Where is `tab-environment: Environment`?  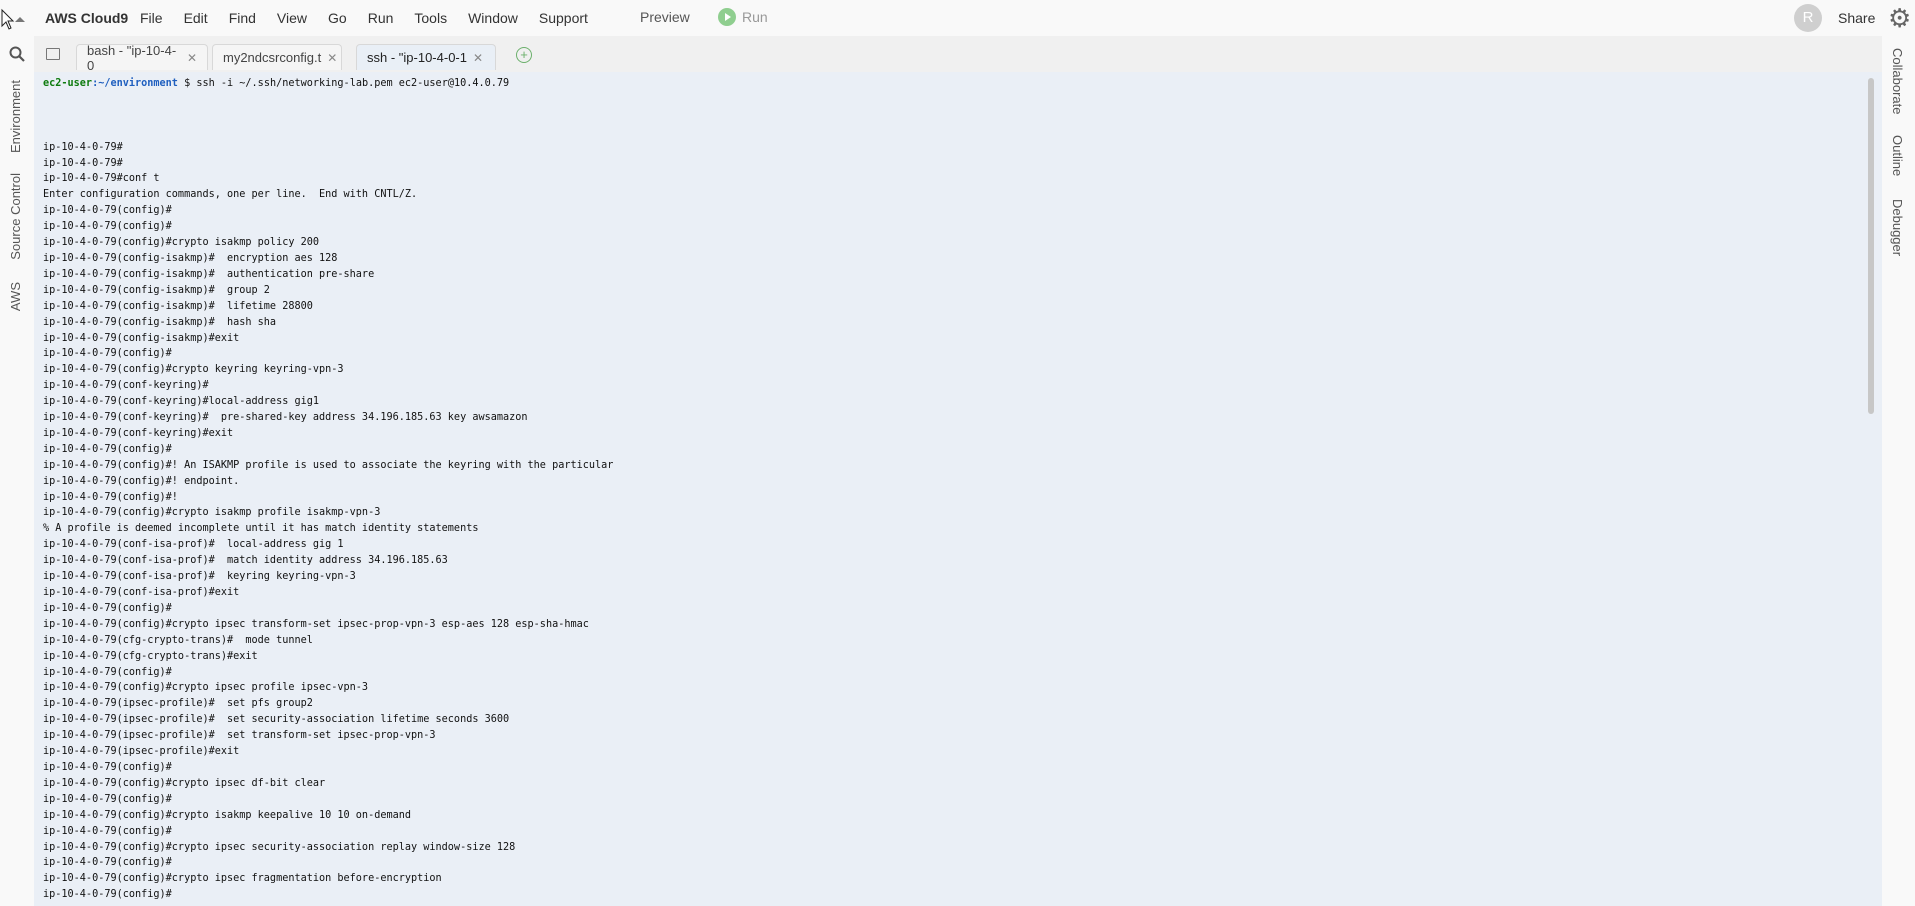
tab-environment: Environment is located at coordinates (15, 116).